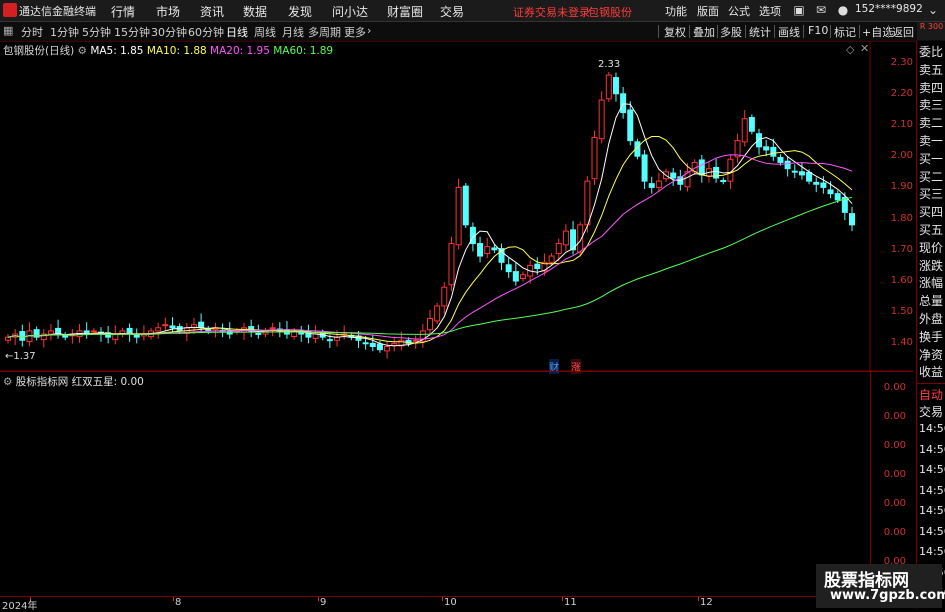 Image resolution: width=945 pixels, height=612 pixels. I want to click on chevron-down-icon: ⌄, so click(933, 10).